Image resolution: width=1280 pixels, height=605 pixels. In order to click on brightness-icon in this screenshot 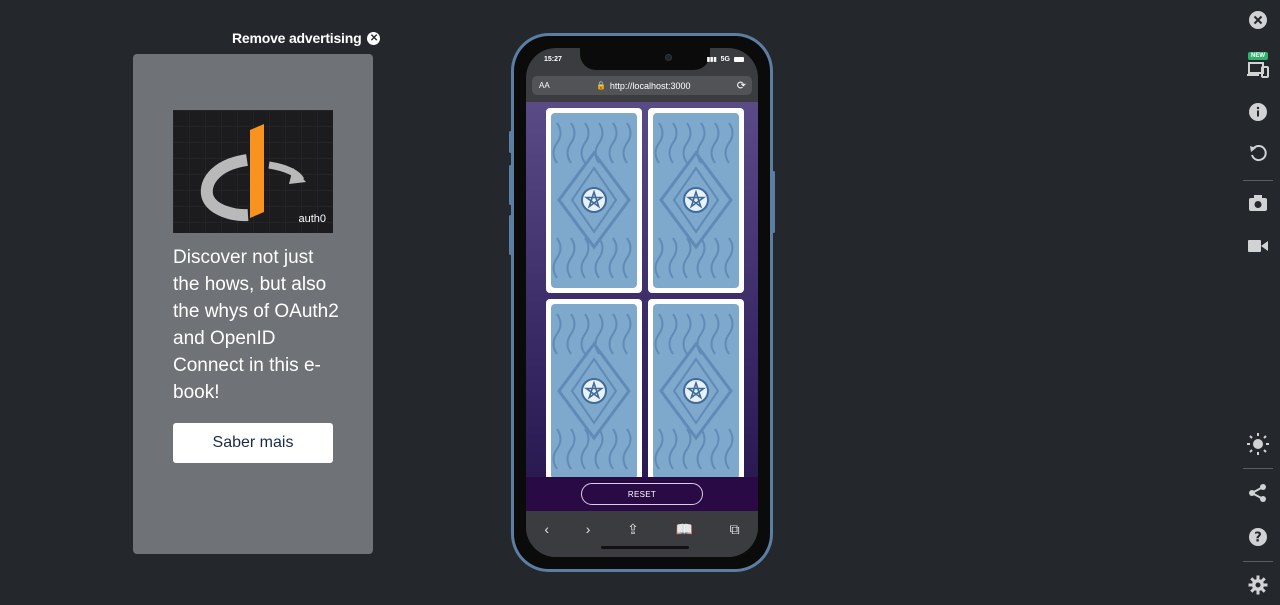, I will do `click(1258, 444)`.